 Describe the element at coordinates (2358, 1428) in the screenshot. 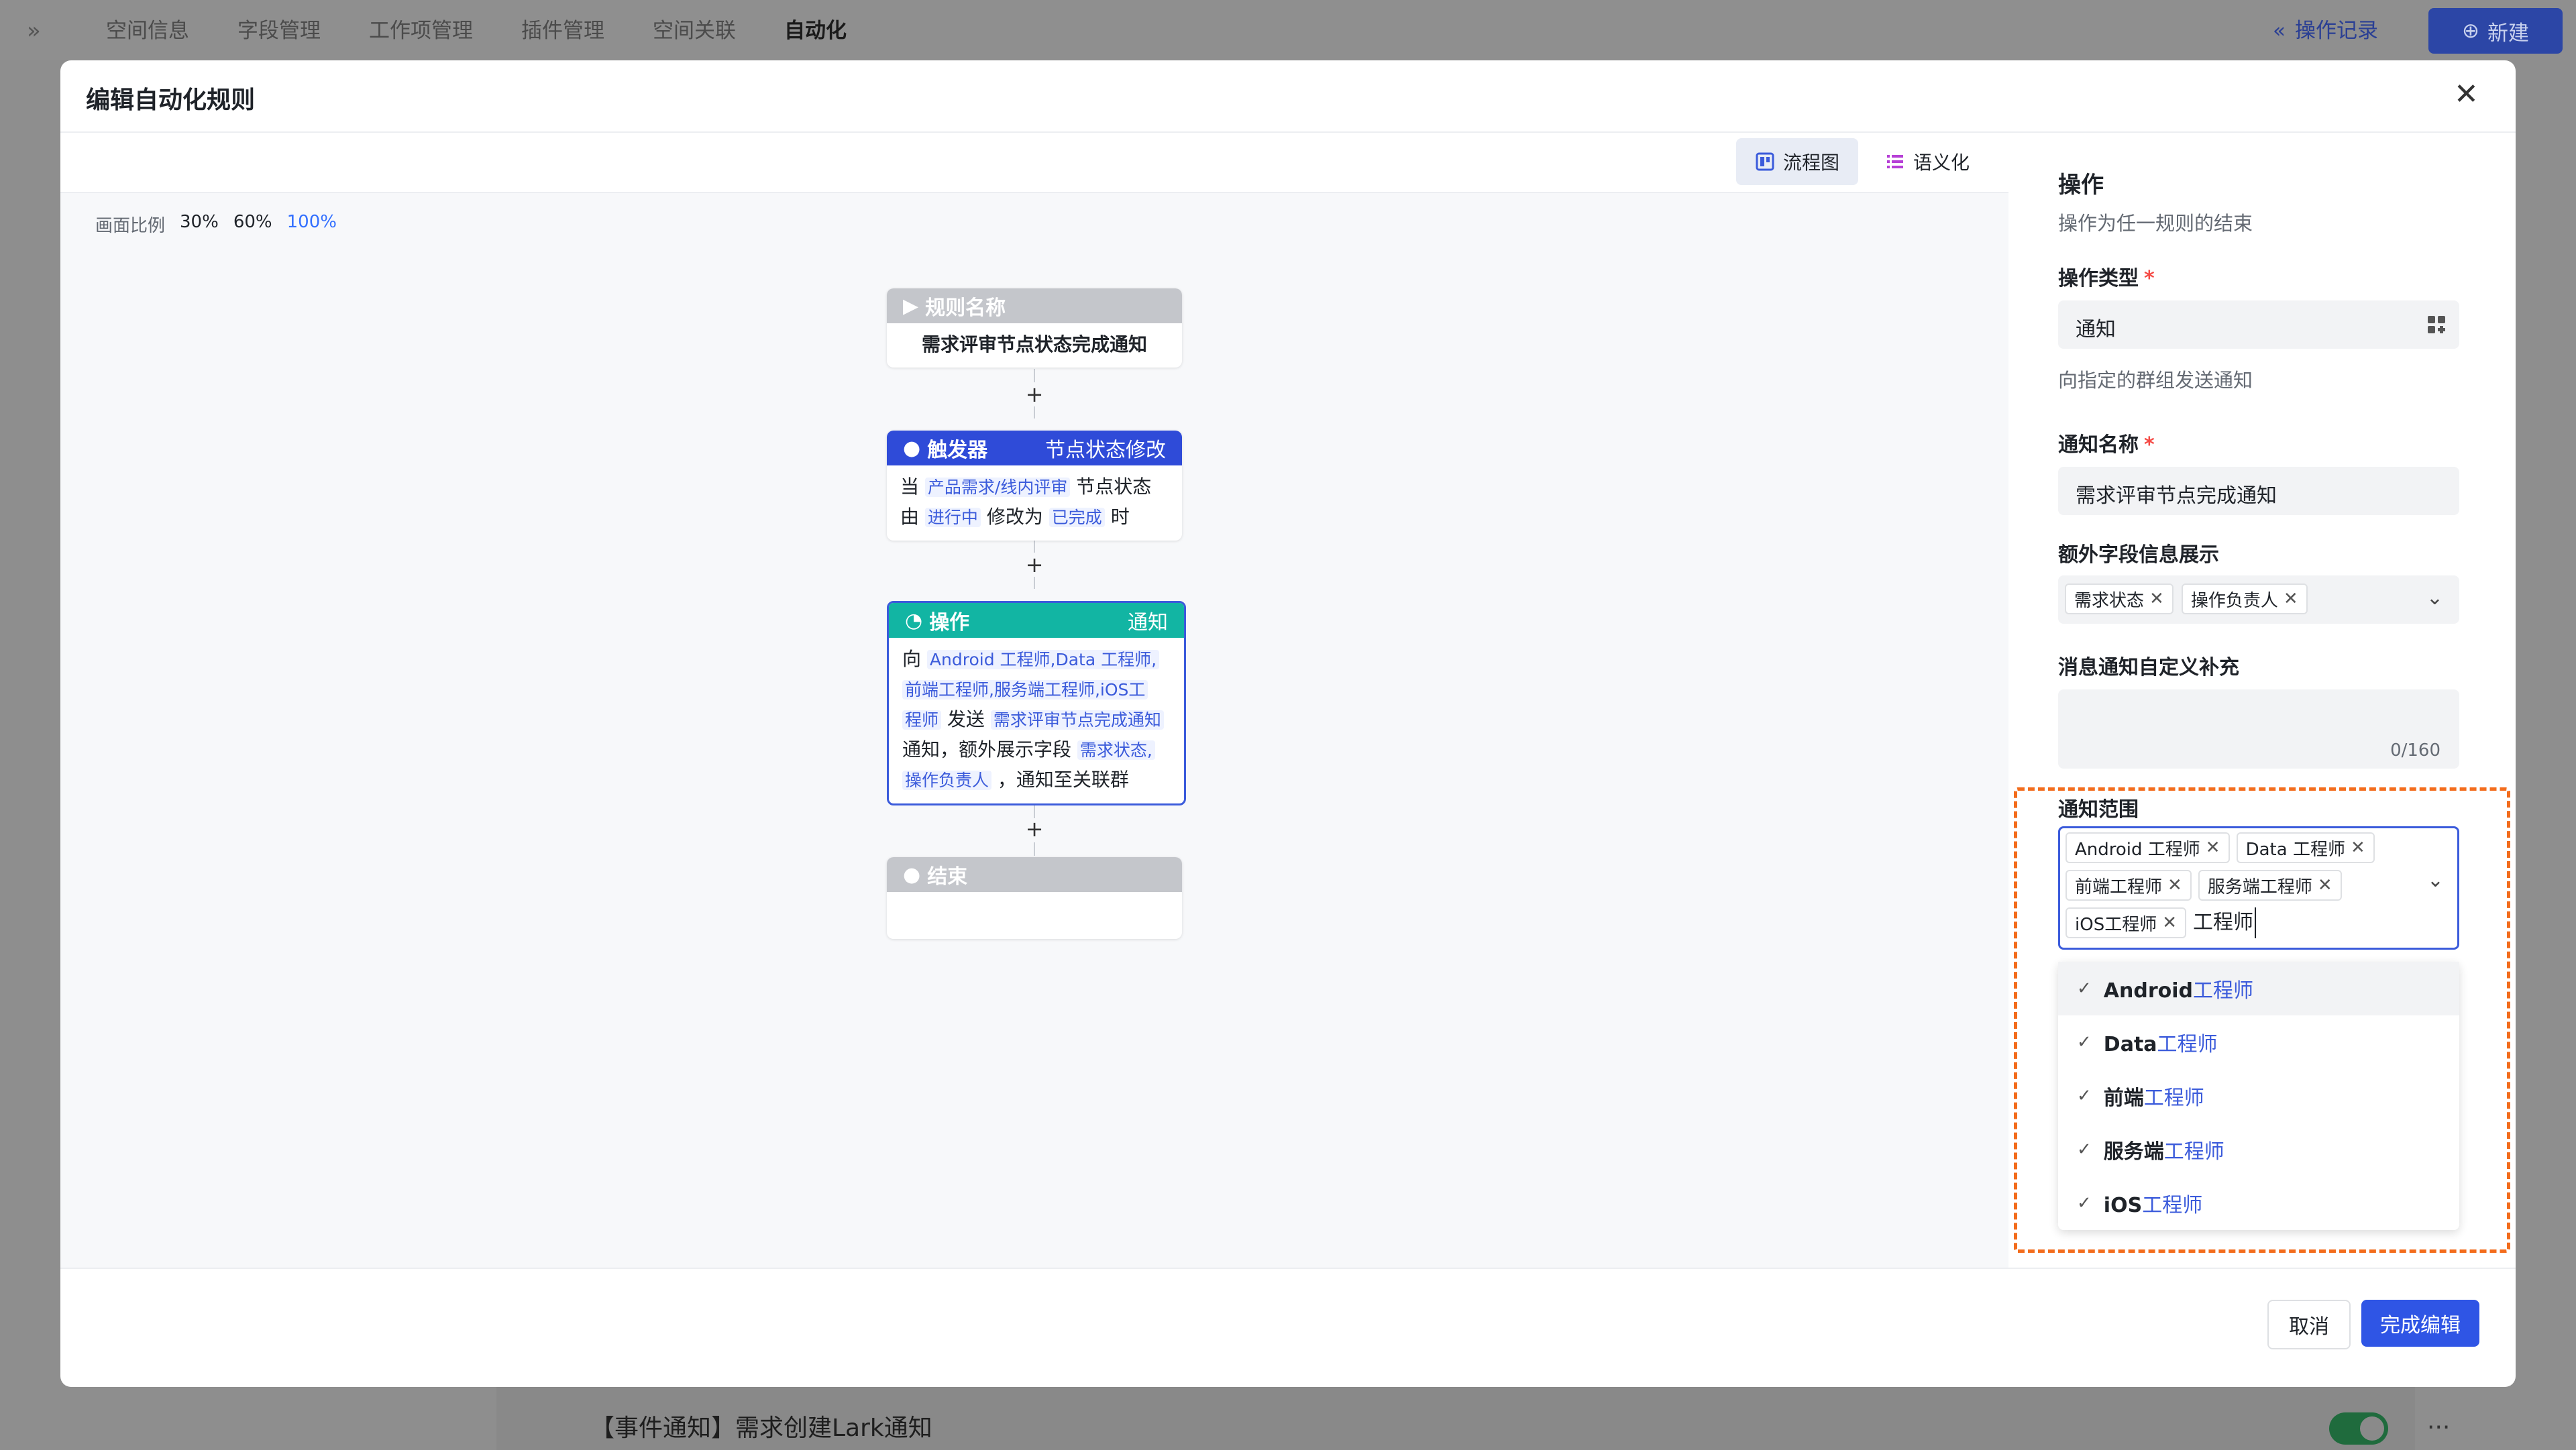

I see `rule-enable-toggle` at that location.